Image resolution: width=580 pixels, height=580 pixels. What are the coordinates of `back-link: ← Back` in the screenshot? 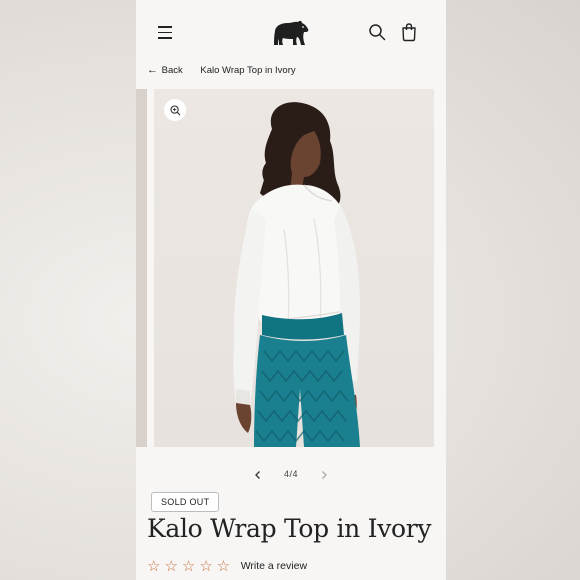 It's located at (165, 70).